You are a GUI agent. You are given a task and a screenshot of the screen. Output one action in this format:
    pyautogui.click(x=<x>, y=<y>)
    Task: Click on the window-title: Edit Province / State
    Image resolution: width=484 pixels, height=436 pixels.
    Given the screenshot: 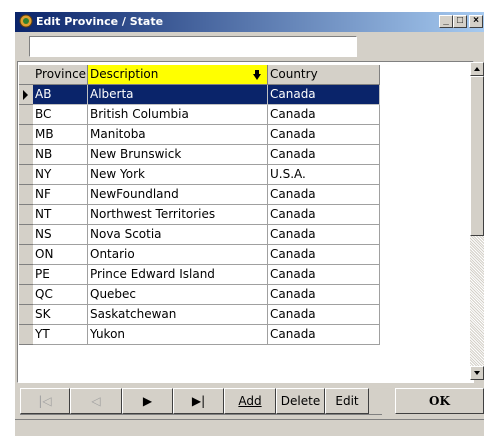 What is the action you would take?
    pyautogui.click(x=100, y=21)
    